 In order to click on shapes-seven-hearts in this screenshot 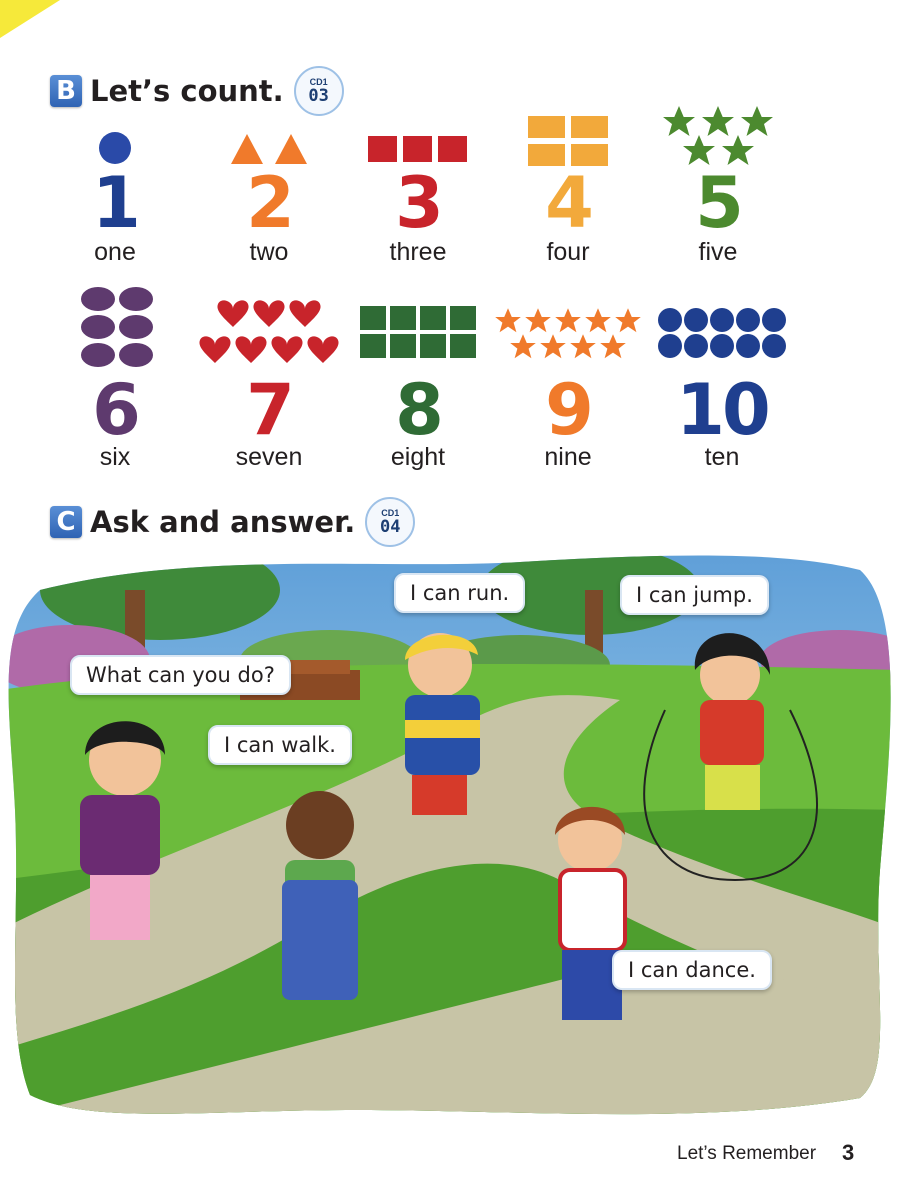, I will do `click(269, 331)`.